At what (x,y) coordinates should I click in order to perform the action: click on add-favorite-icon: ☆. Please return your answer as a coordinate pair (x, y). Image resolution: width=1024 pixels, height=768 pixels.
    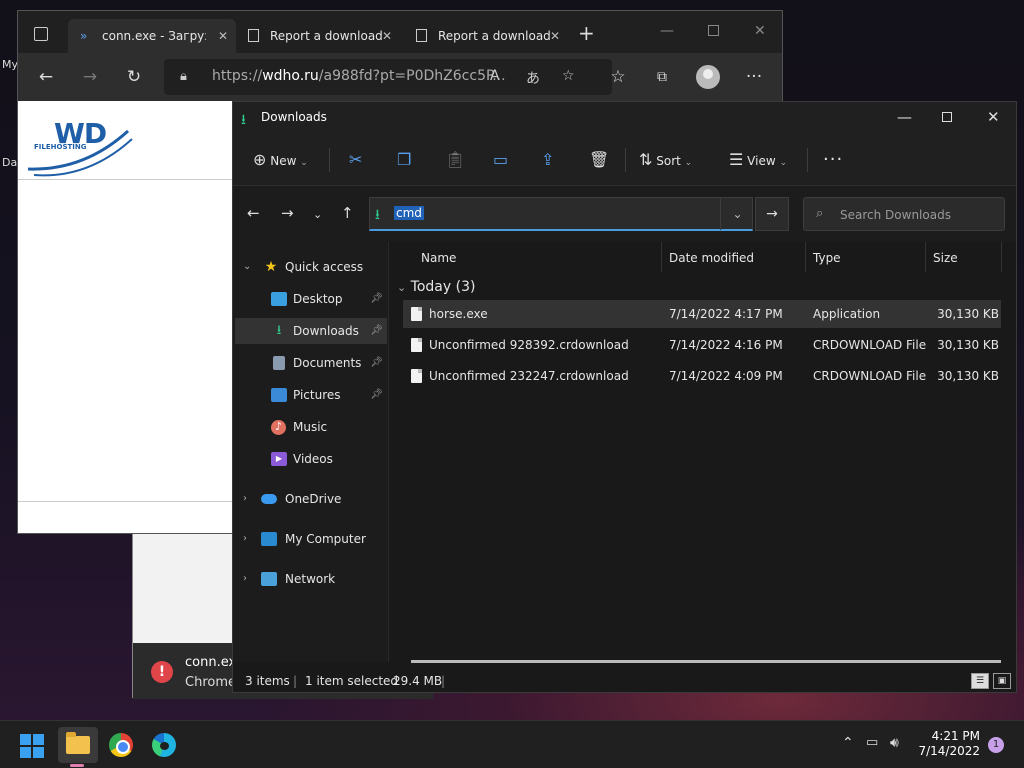
    Looking at the image, I should click on (568, 76).